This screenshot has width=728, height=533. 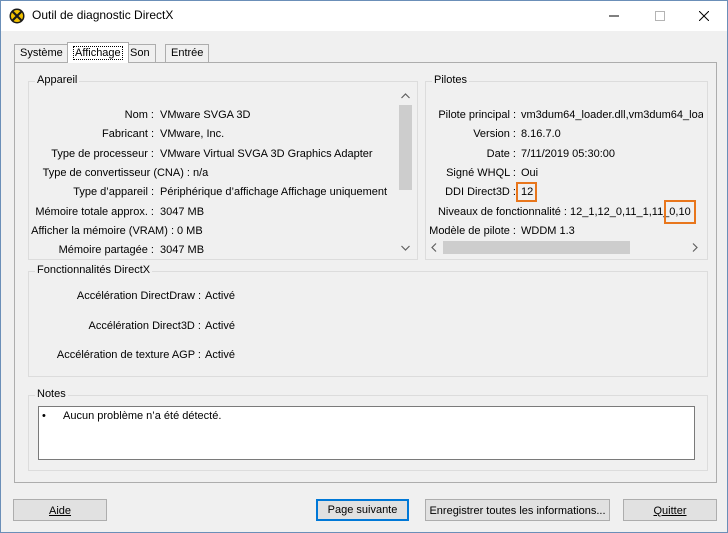 What do you see at coordinates (612, 115) in the screenshot?
I see `driver-value: vm3dum64_loader.dll,vm3dum64_load` at bounding box center [612, 115].